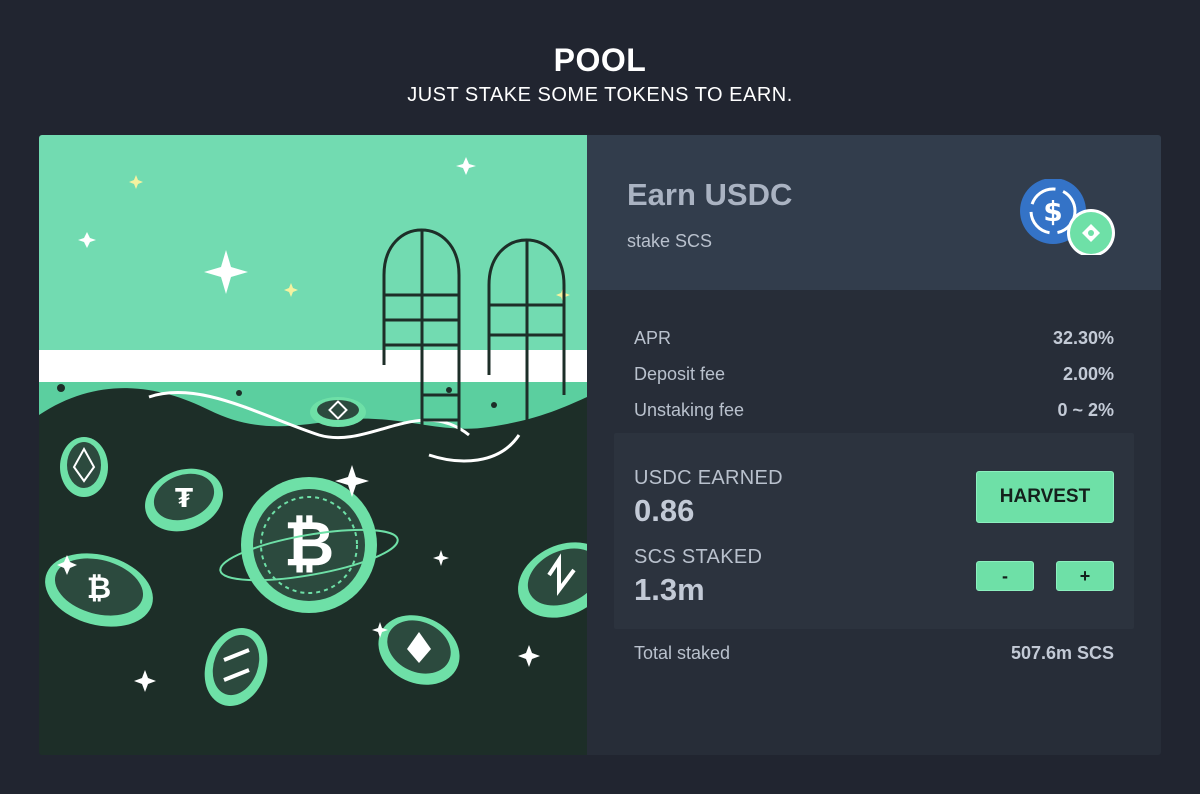  What do you see at coordinates (708, 478) in the screenshot?
I see `earned-label: USDC EARNED` at bounding box center [708, 478].